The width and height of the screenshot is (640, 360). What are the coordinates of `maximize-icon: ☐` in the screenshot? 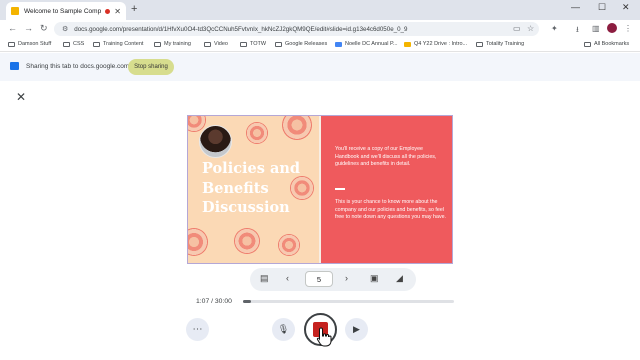 It's located at (602, 7).